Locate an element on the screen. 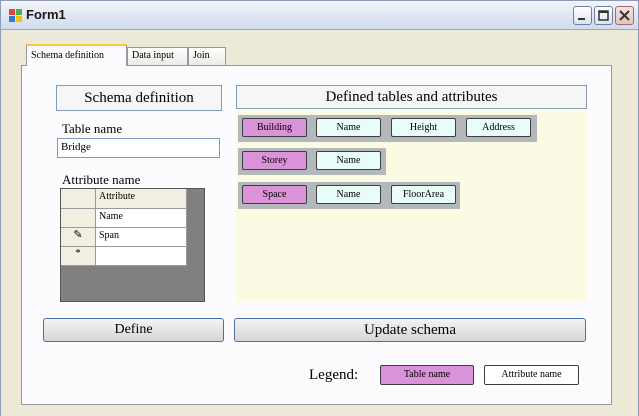  attribute-cell: Name is located at coordinates (141, 218).